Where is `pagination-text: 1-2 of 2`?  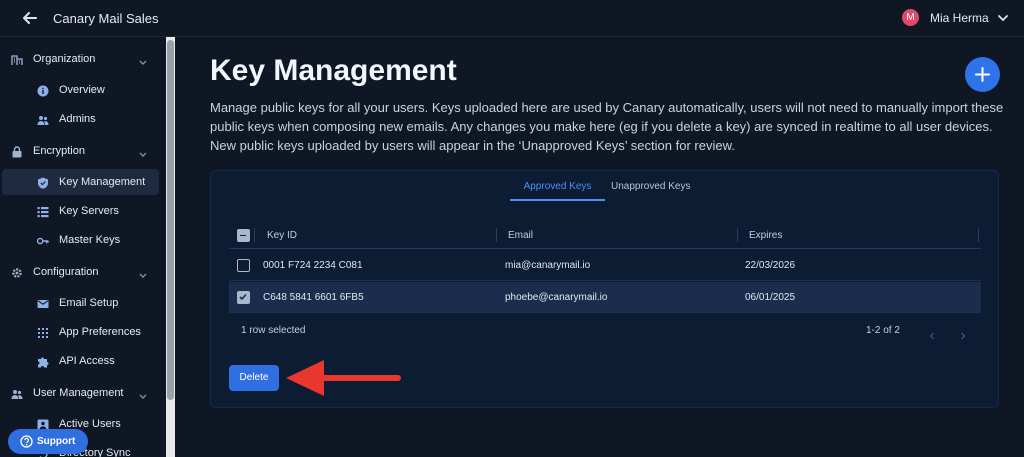 pagination-text: 1-2 of 2 is located at coordinates (883, 330).